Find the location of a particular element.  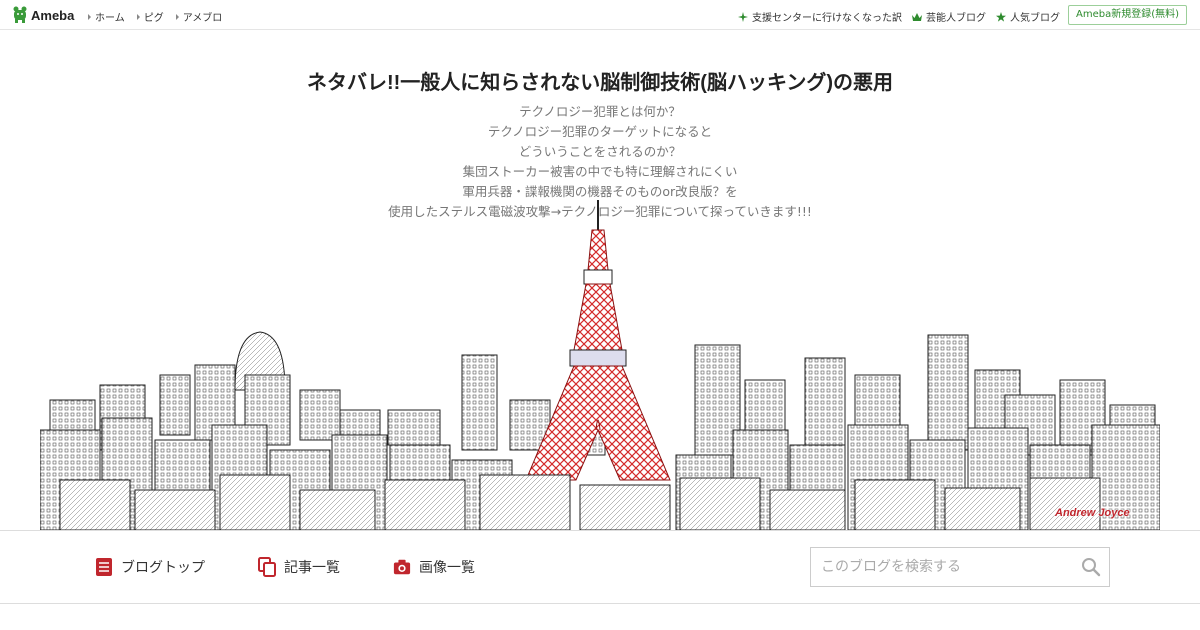

global-nav: ホーム ピグ アメブロ is located at coordinates (155, 16).